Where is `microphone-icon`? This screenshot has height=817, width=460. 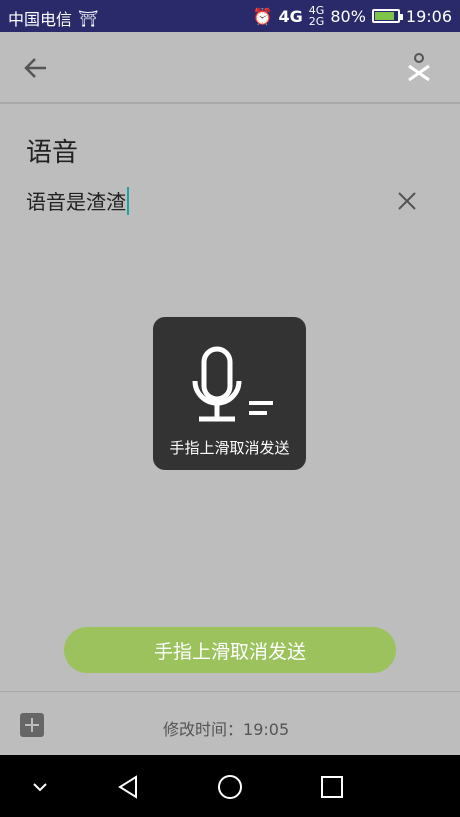
microphone-icon is located at coordinates (232, 384).